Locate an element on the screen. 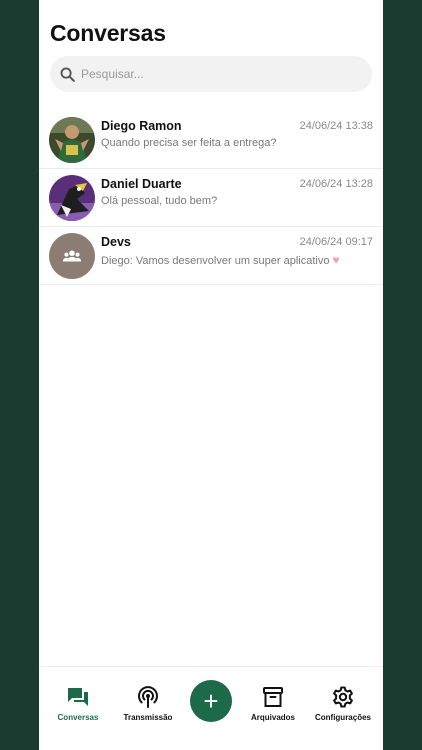 The width and height of the screenshot is (422, 750). nav-item-configuracoes: Configurações is located at coordinates (343, 703).